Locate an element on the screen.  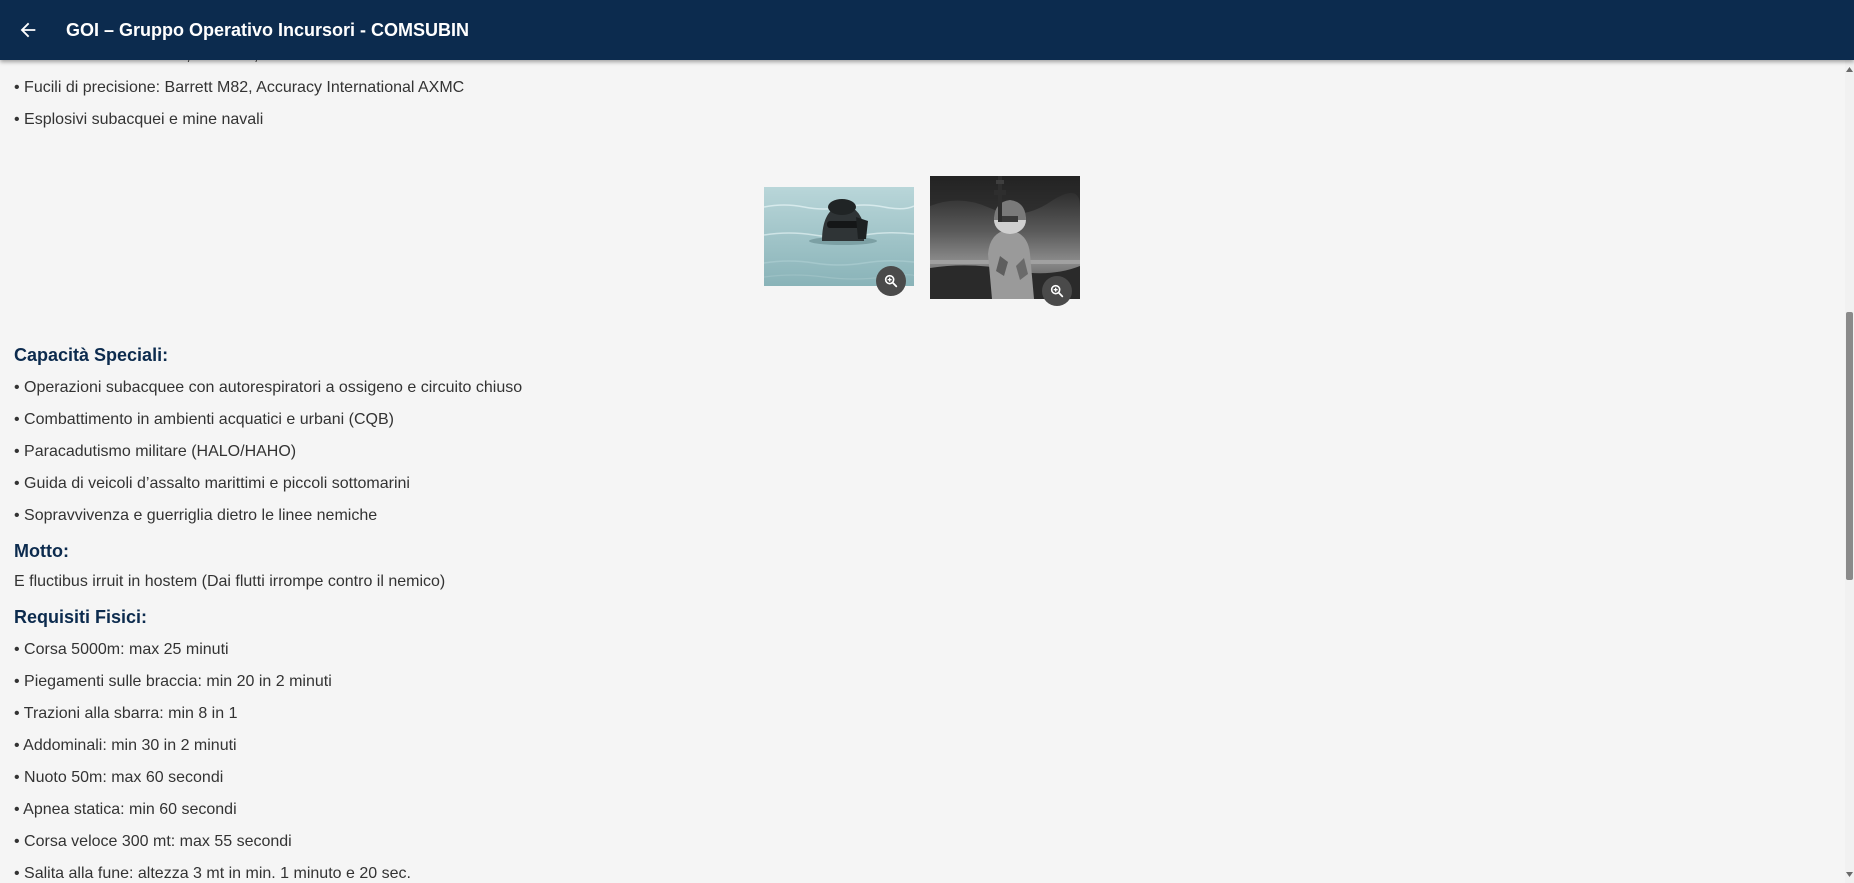
capabilities-heading: Capacità Speciali: is located at coordinates (91, 355).